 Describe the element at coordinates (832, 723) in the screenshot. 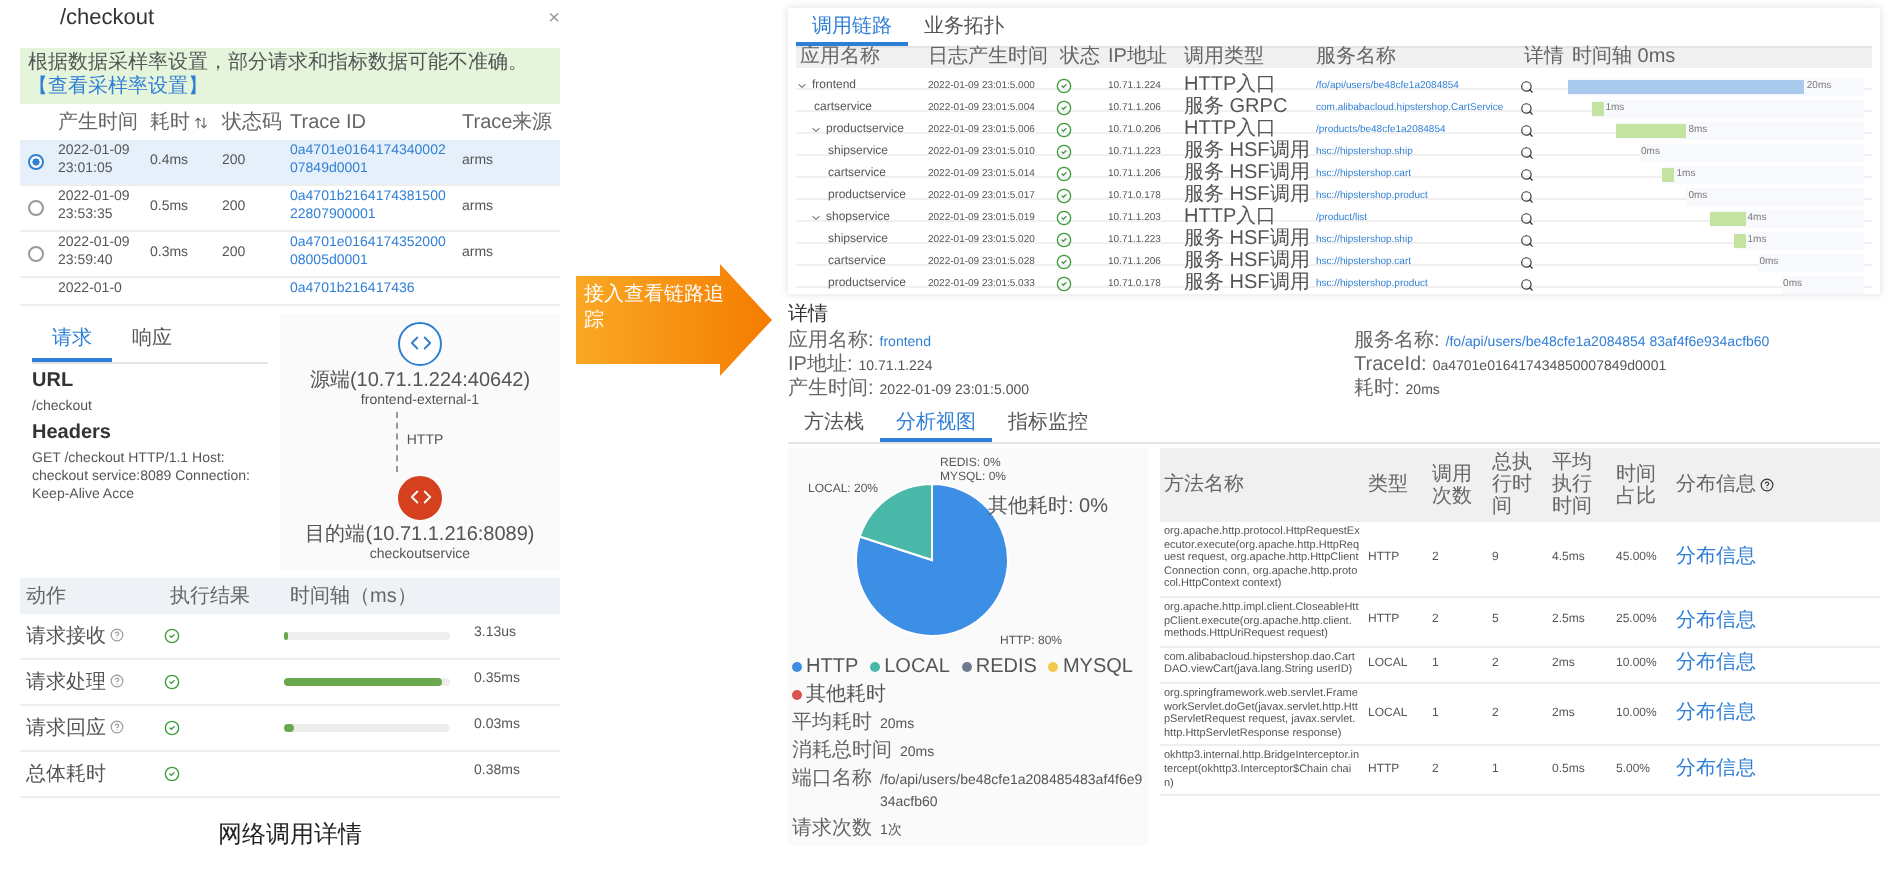

I see `stat-label: 平均耗时` at that location.